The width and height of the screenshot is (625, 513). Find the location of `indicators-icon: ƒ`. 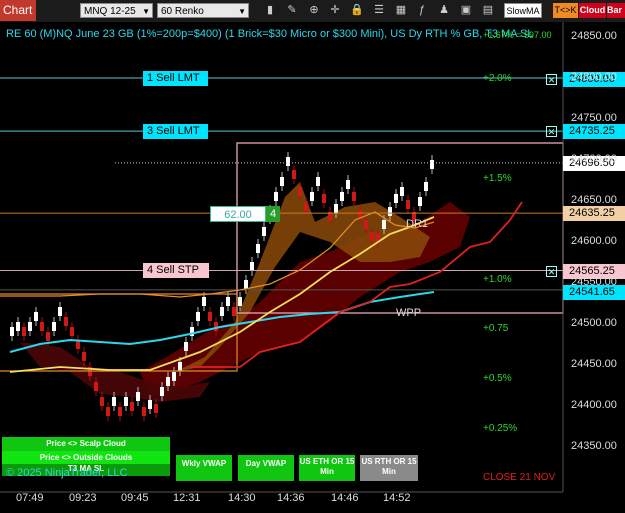

indicators-icon: ƒ is located at coordinates (422, 10).